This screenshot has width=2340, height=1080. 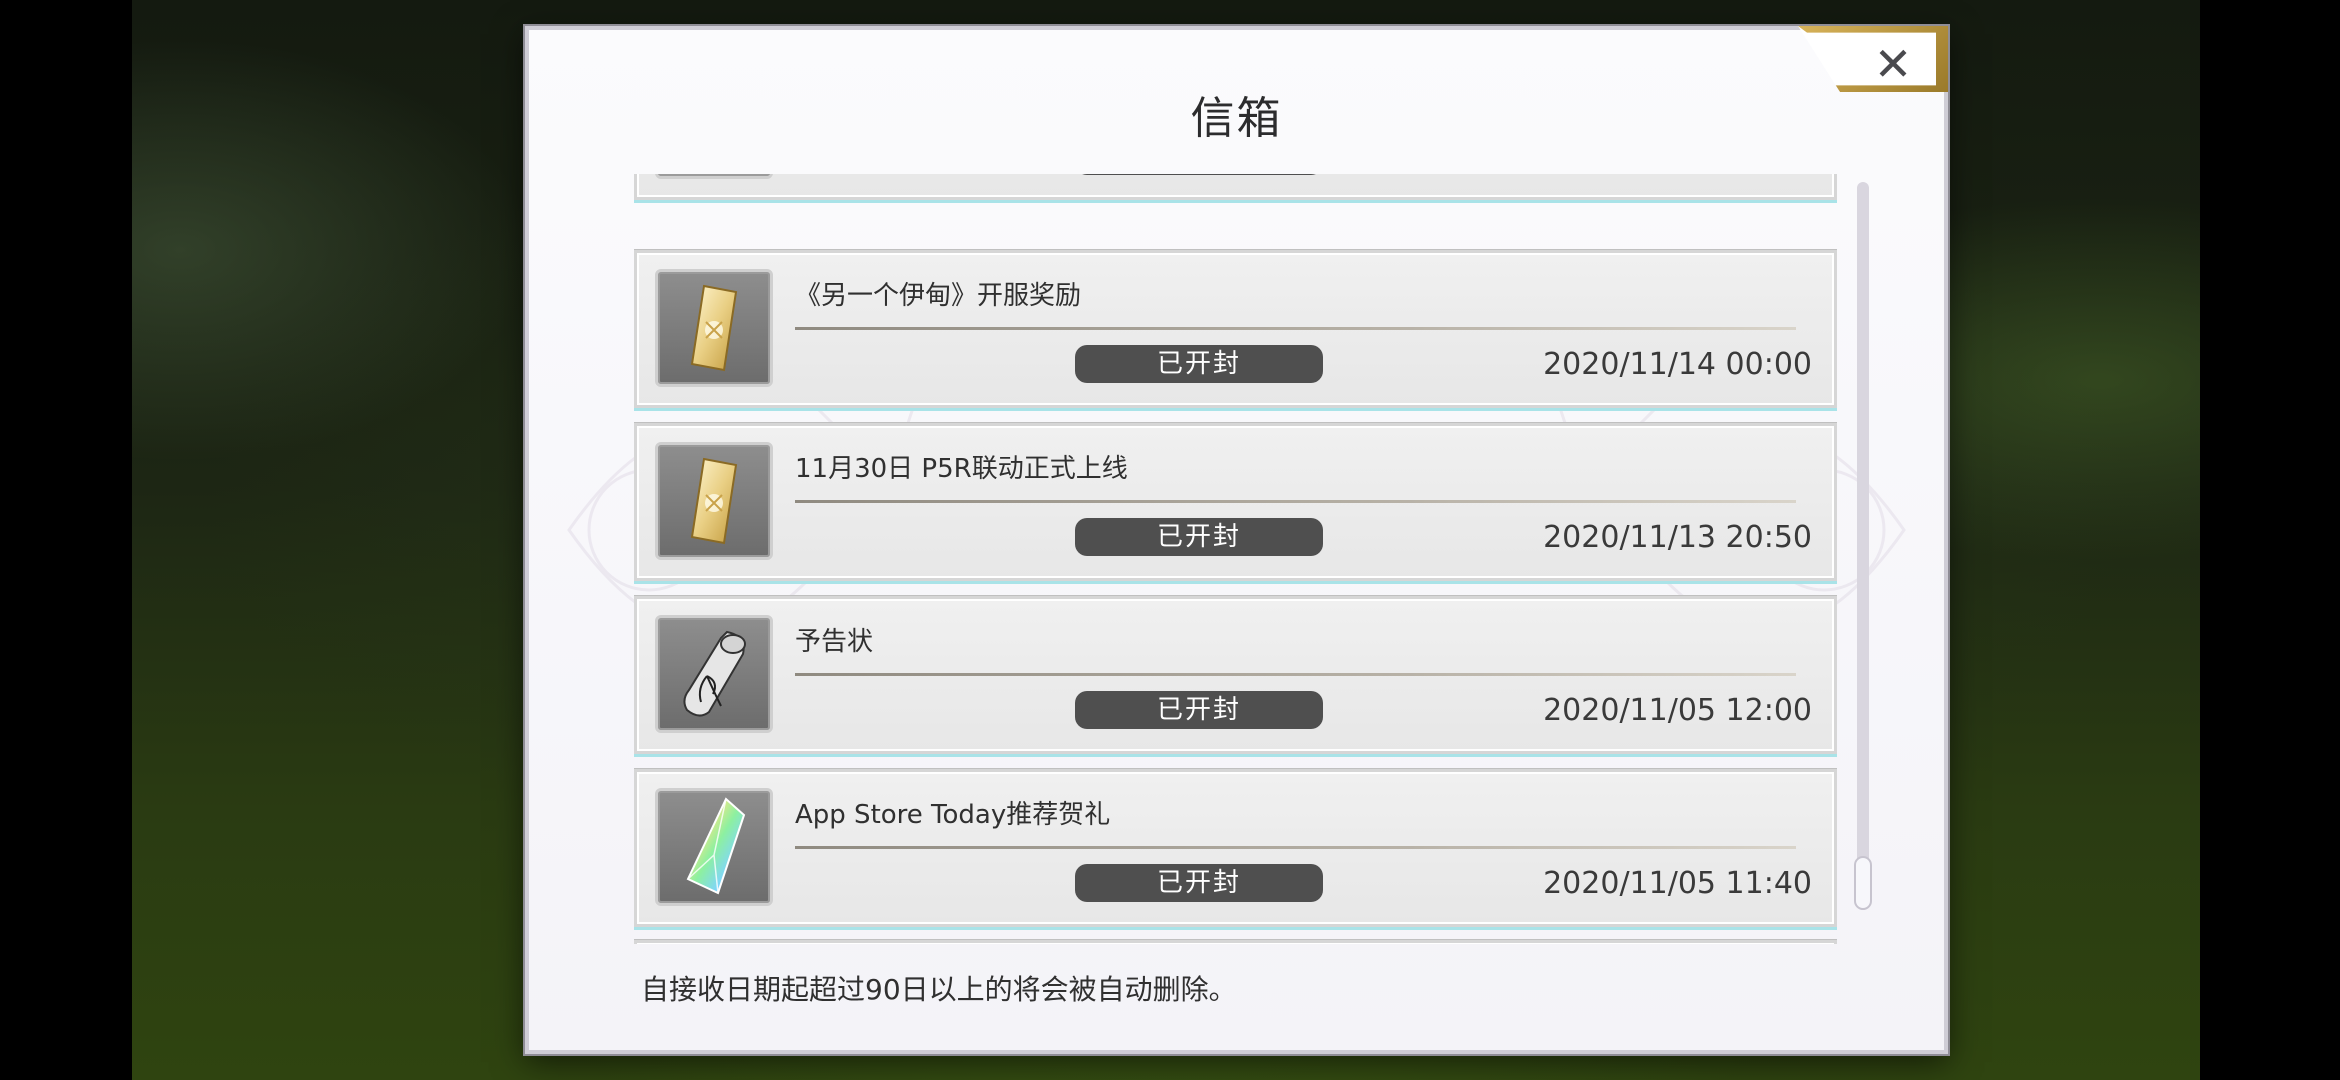 What do you see at coordinates (953, 815) in the screenshot?
I see `mail-title: App Store Today推荐贺礼` at bounding box center [953, 815].